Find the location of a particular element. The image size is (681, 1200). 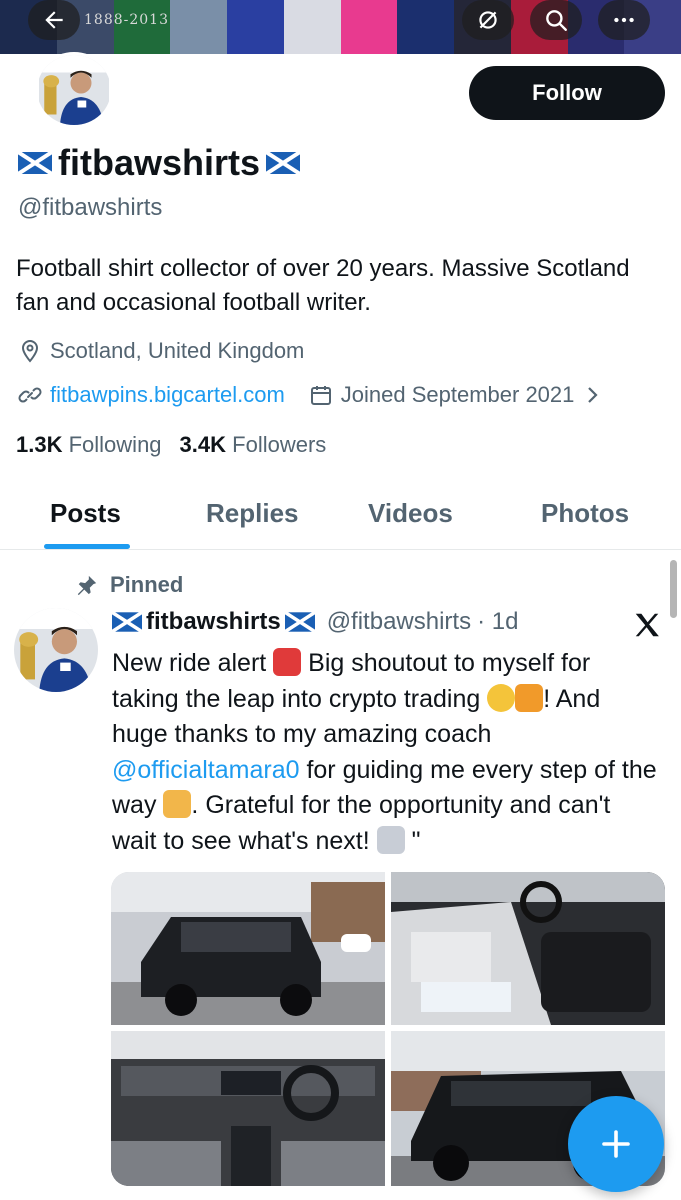

profile-handle: @fitbawshirts is located at coordinates (90, 207).